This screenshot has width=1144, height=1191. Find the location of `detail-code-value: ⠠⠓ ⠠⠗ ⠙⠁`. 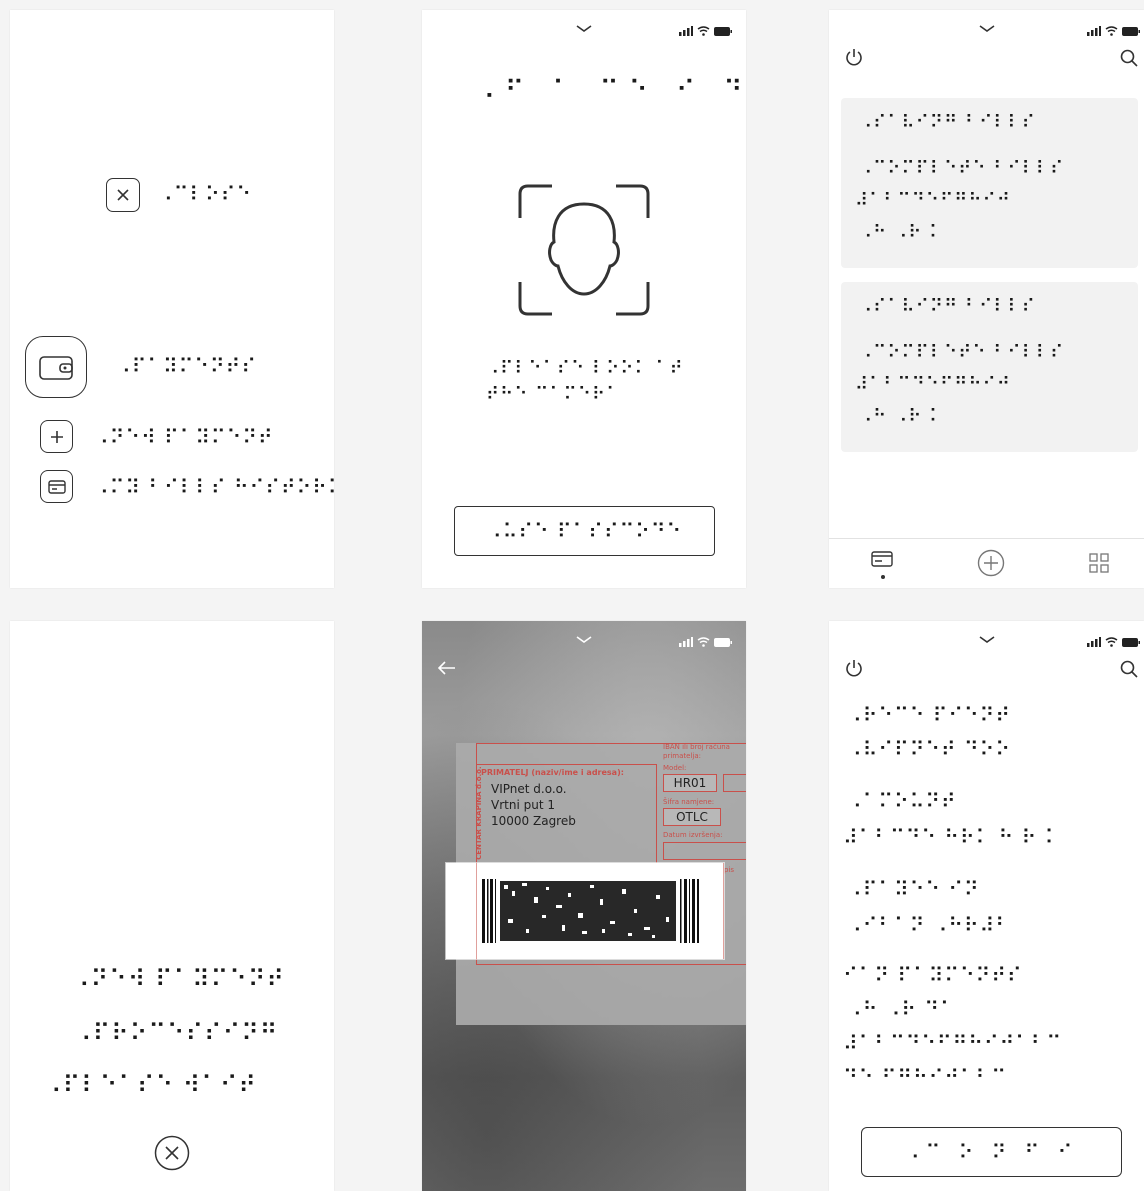

detail-code-value: ⠠⠓ ⠠⠗ ⠙⠁ is located at coordinates (901, 1009).